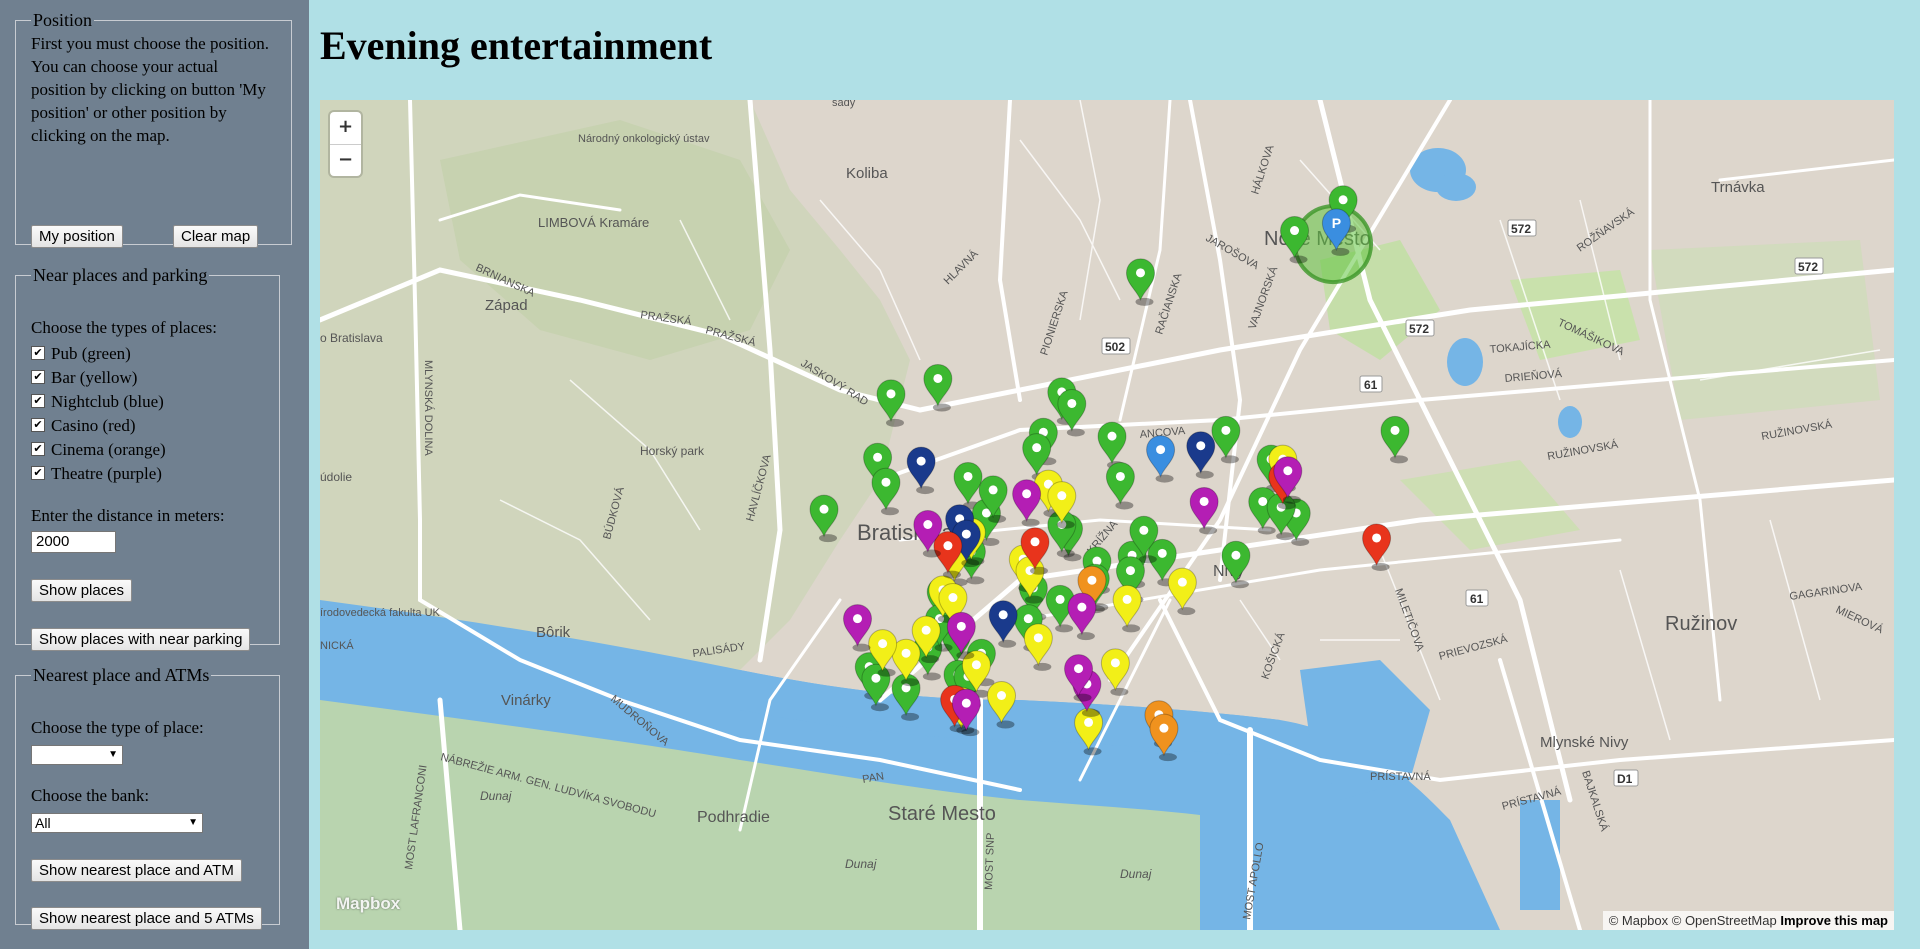 This screenshot has height=949, width=1920. I want to click on types-label: Choose the types of places:, so click(124, 327).